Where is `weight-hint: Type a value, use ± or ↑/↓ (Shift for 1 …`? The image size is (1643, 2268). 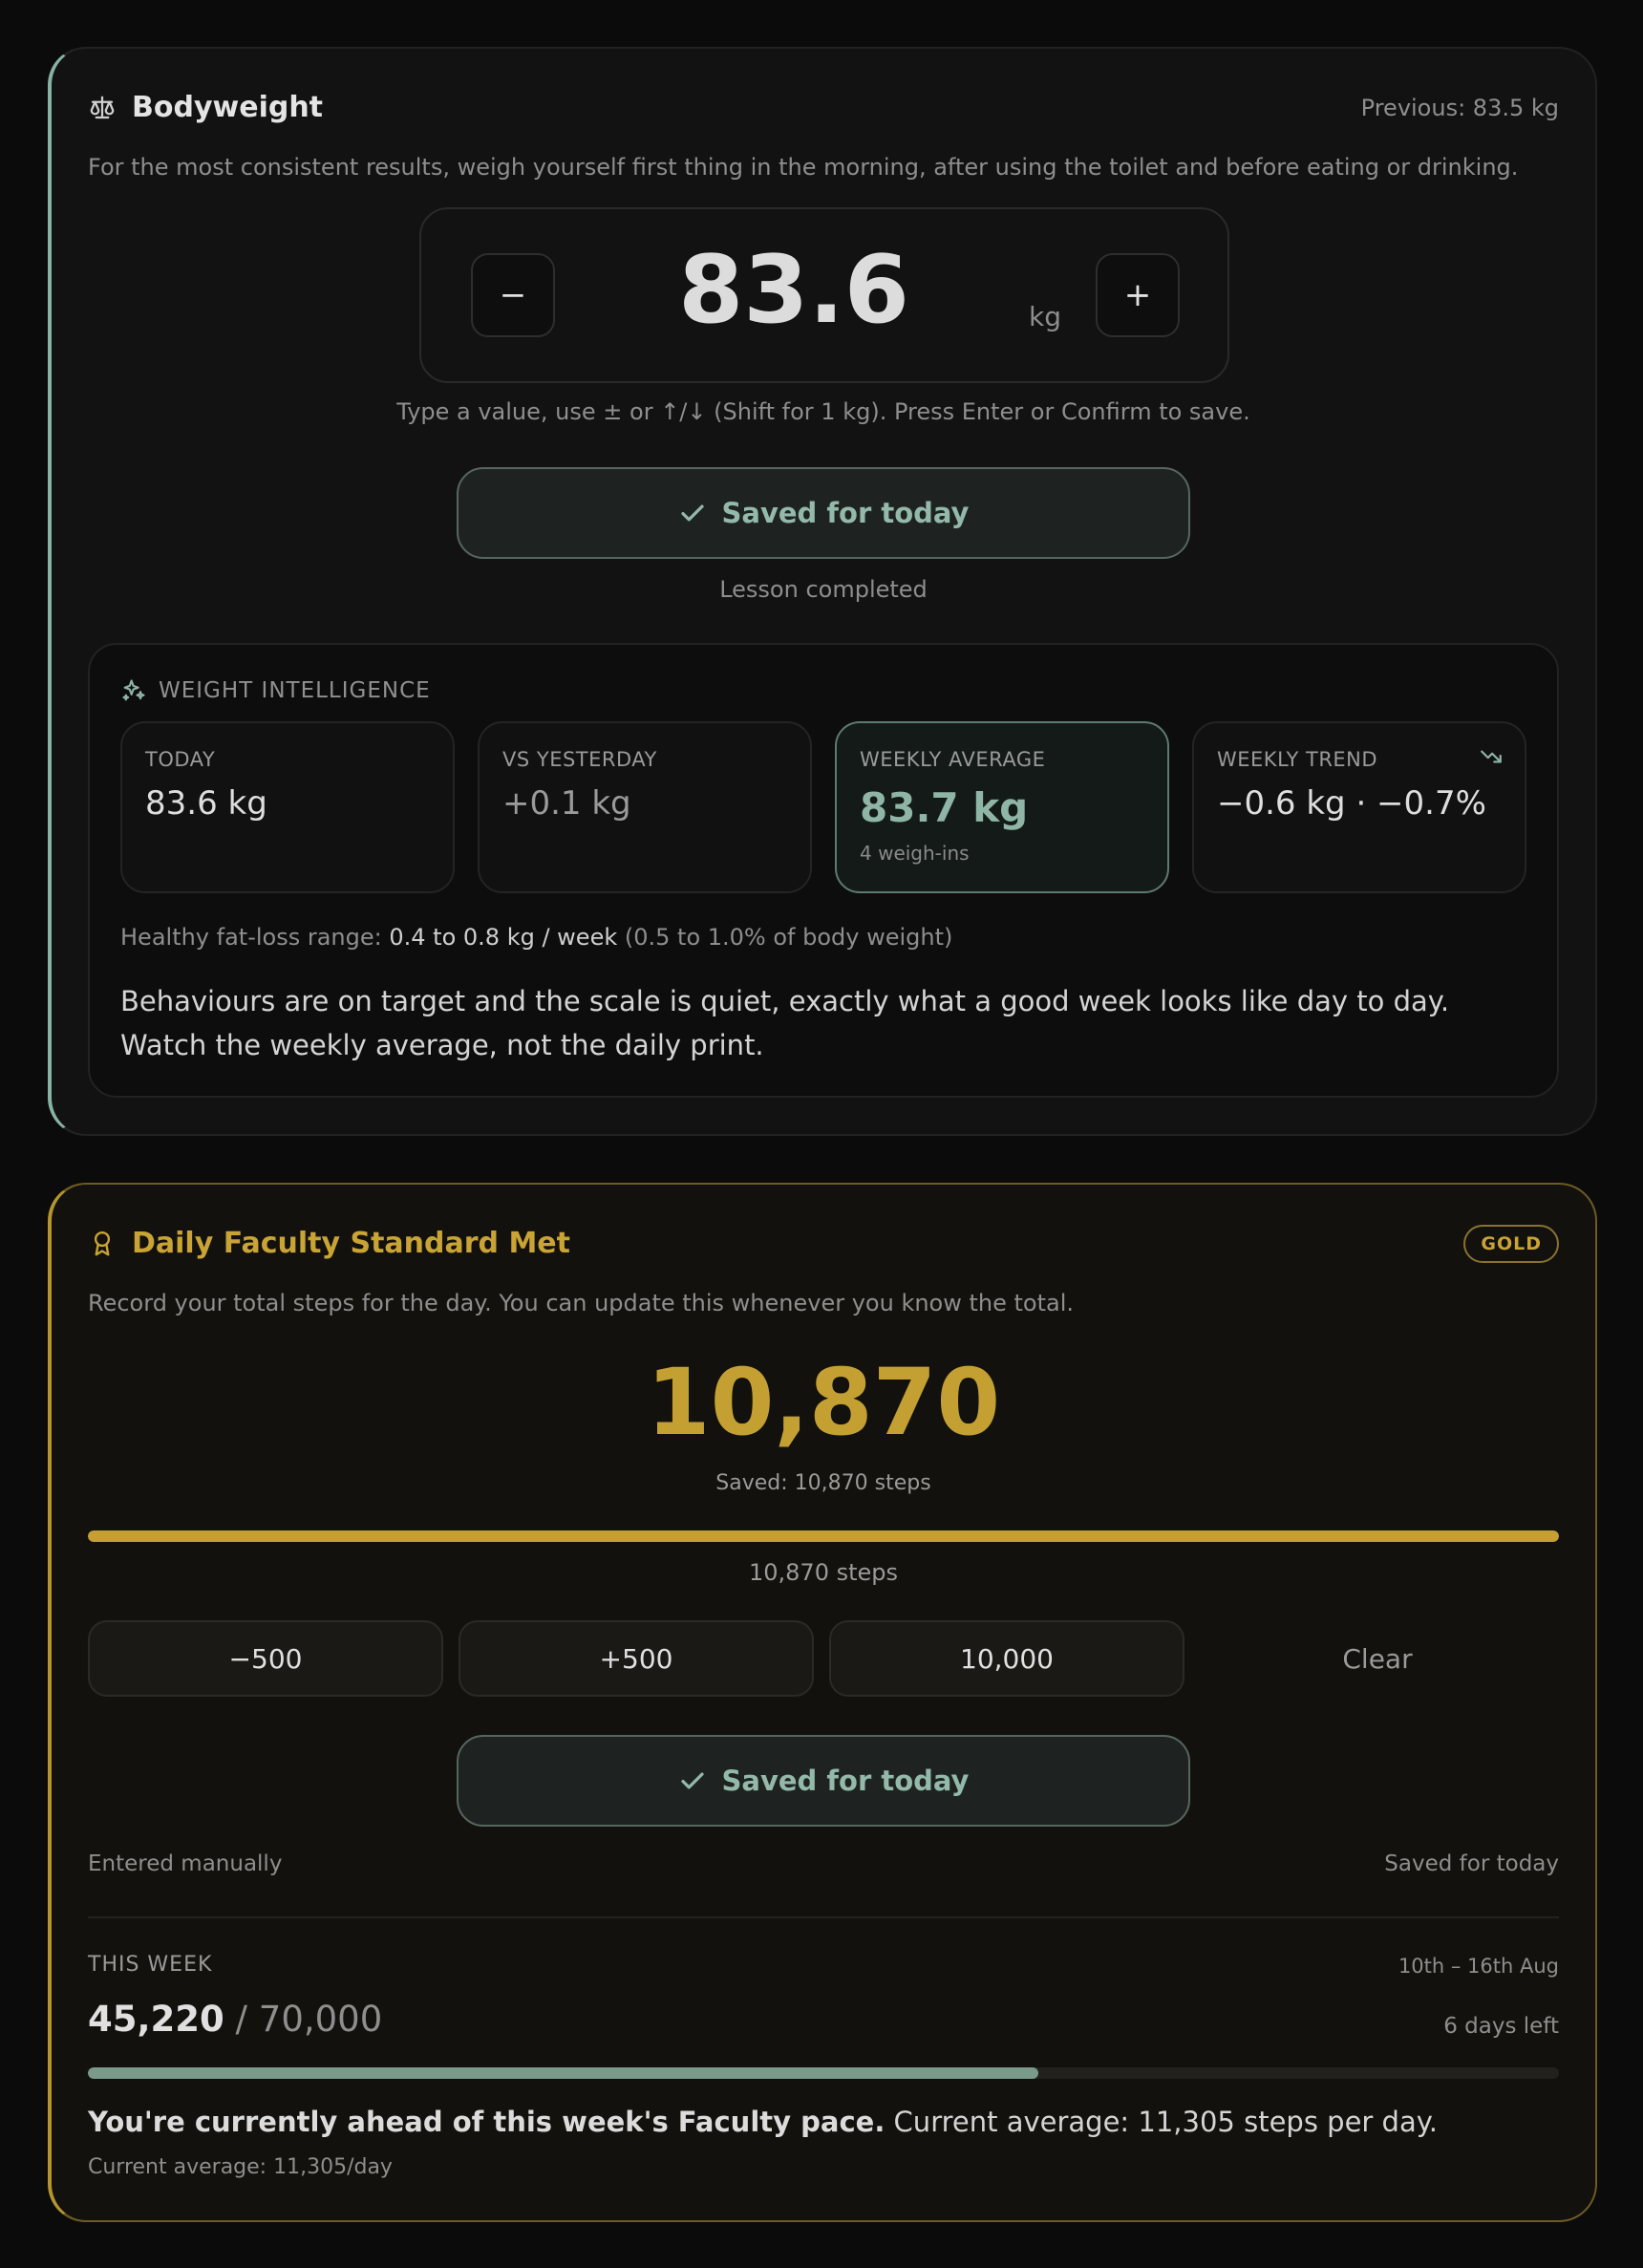
weight-hint: Type a value, use ± or ↑/↓ (Shift for 1 … is located at coordinates (823, 411).